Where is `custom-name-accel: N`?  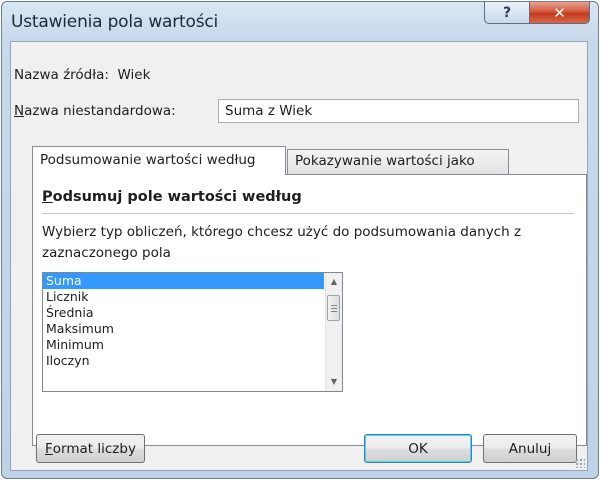
custom-name-accel: N is located at coordinates (19, 111).